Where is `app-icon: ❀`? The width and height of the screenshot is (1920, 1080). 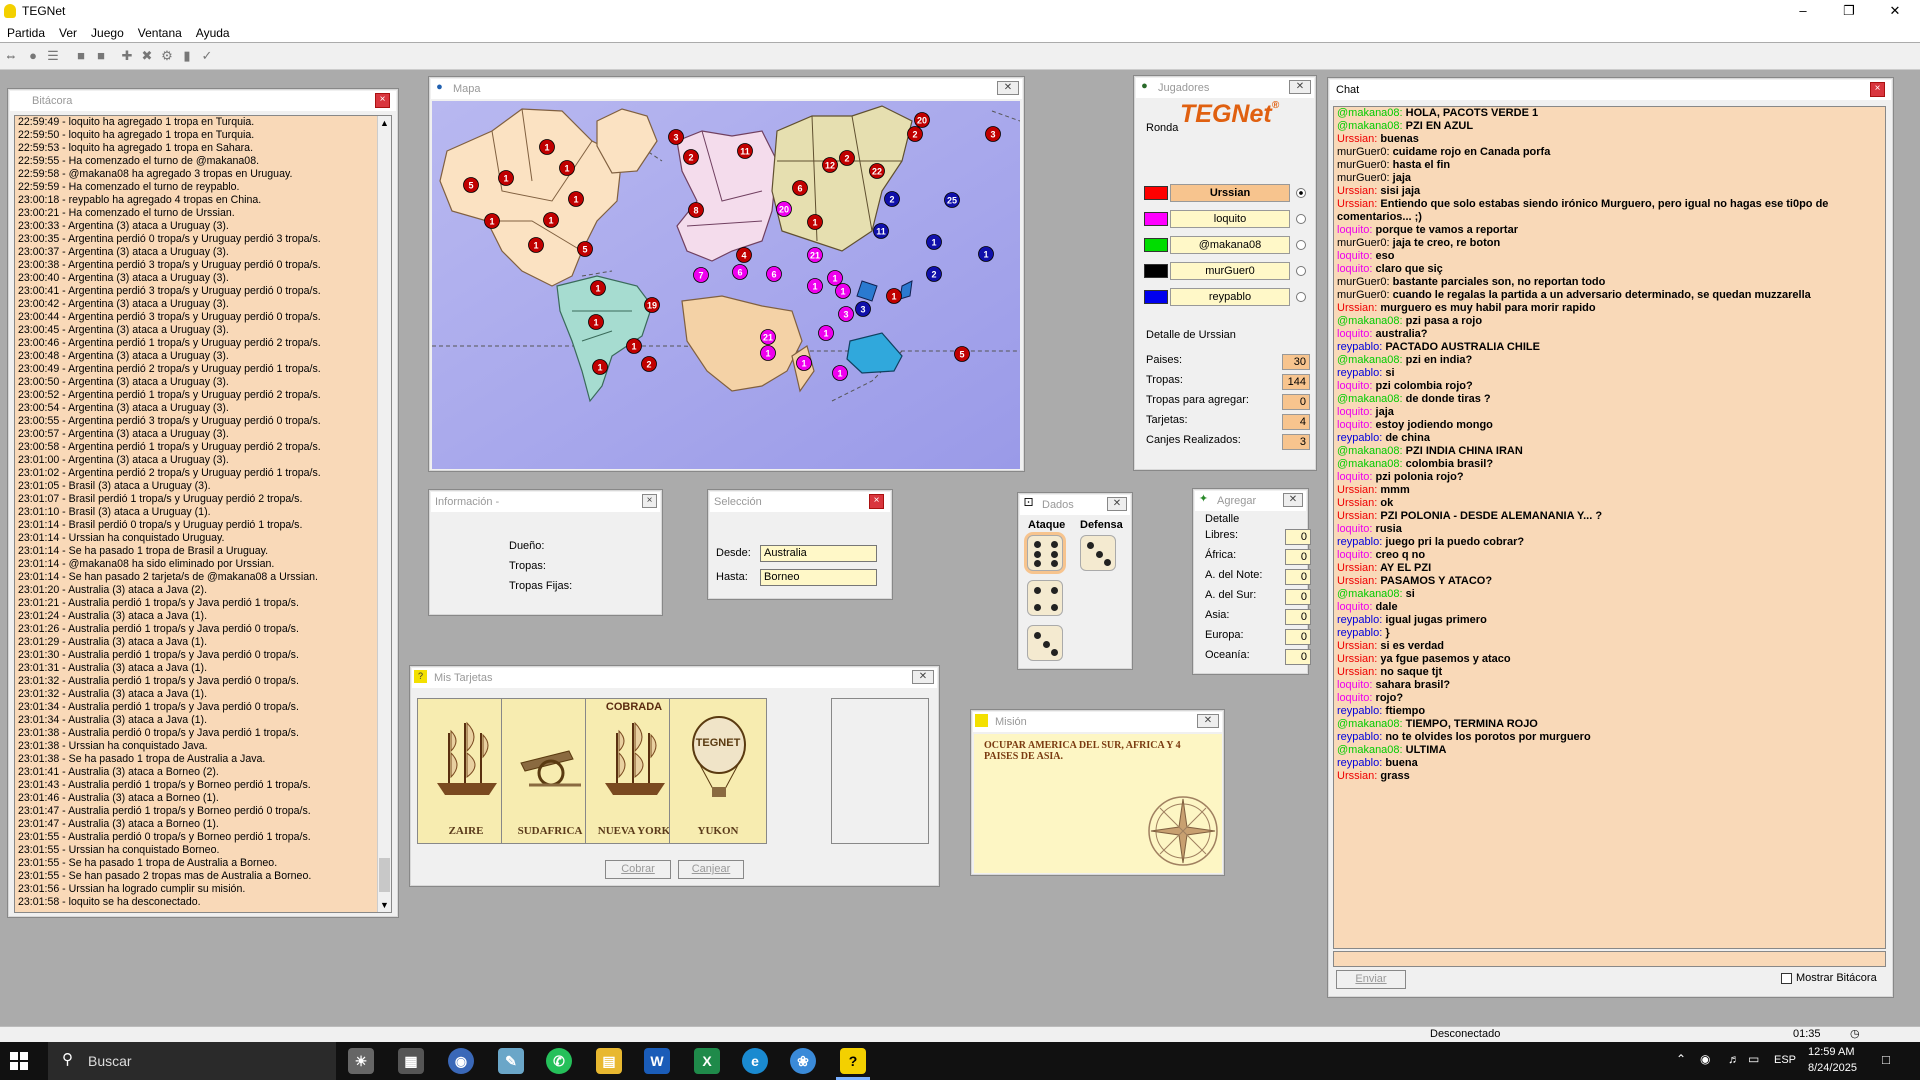
app-icon: ❀ is located at coordinates (803, 1061).